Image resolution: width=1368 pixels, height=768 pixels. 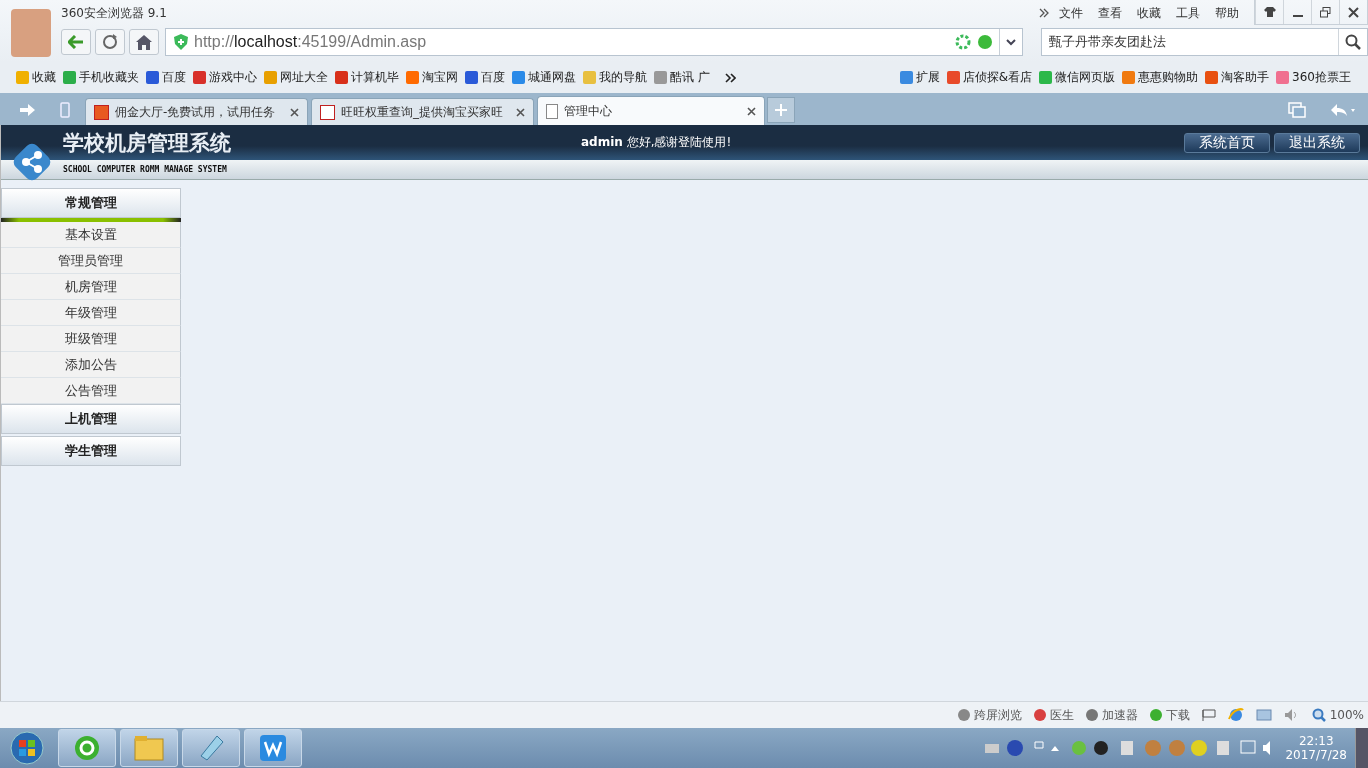 I want to click on bookmark-item: 我的导航, so click(x=615, y=77).